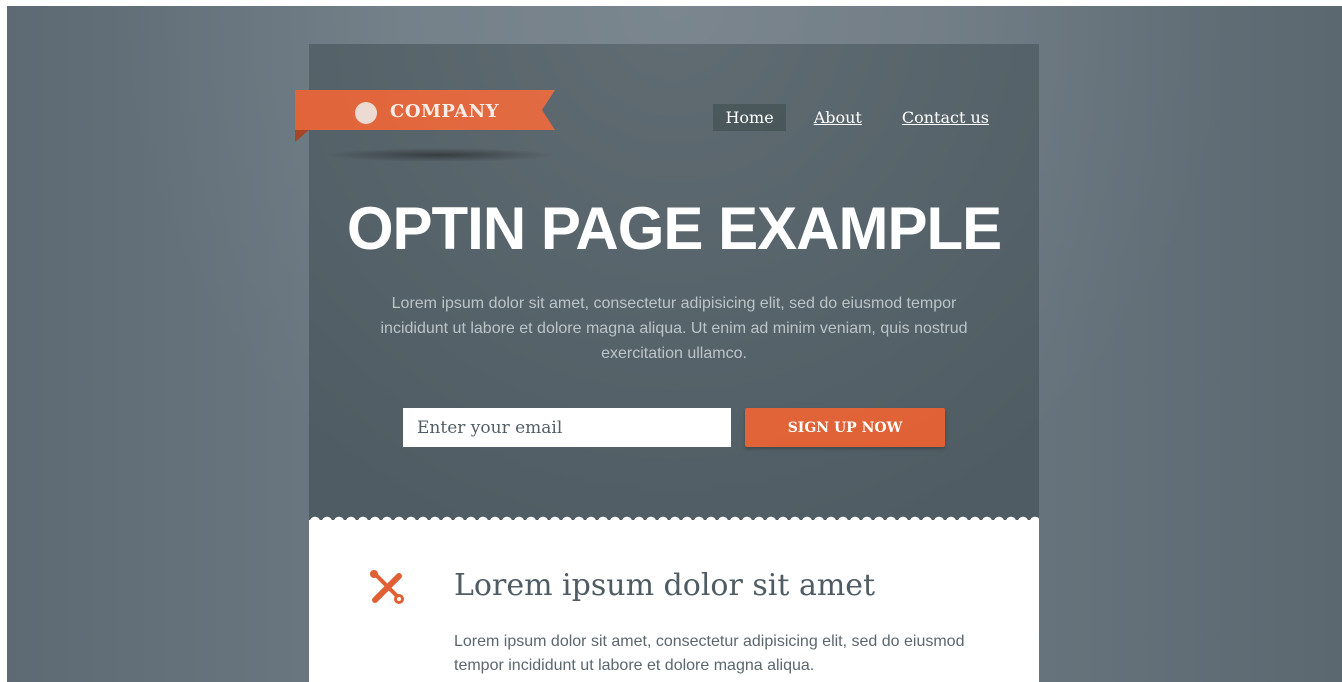 The image size is (1342, 682). Describe the element at coordinates (845, 427) in the screenshot. I see `sign-up-button: SIGN UP NOW` at that location.